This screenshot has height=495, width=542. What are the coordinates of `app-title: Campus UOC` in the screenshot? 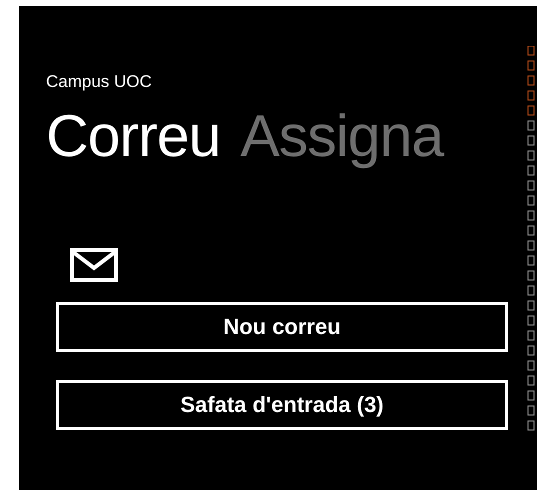 It's located at (99, 82).